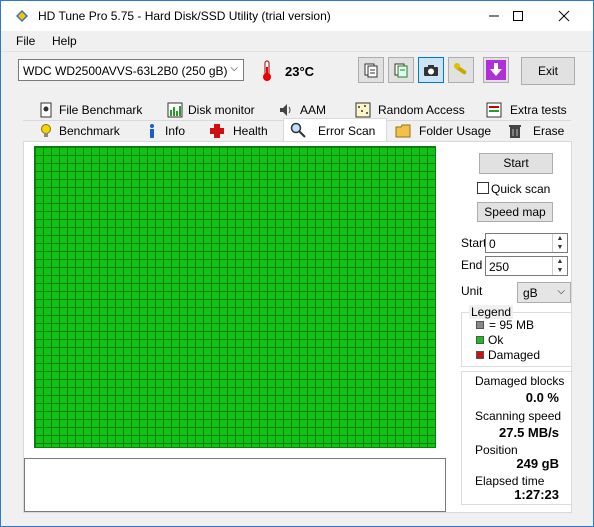 This screenshot has width=594, height=527. Describe the element at coordinates (363, 110) in the screenshot. I see `random-access-icon` at that location.